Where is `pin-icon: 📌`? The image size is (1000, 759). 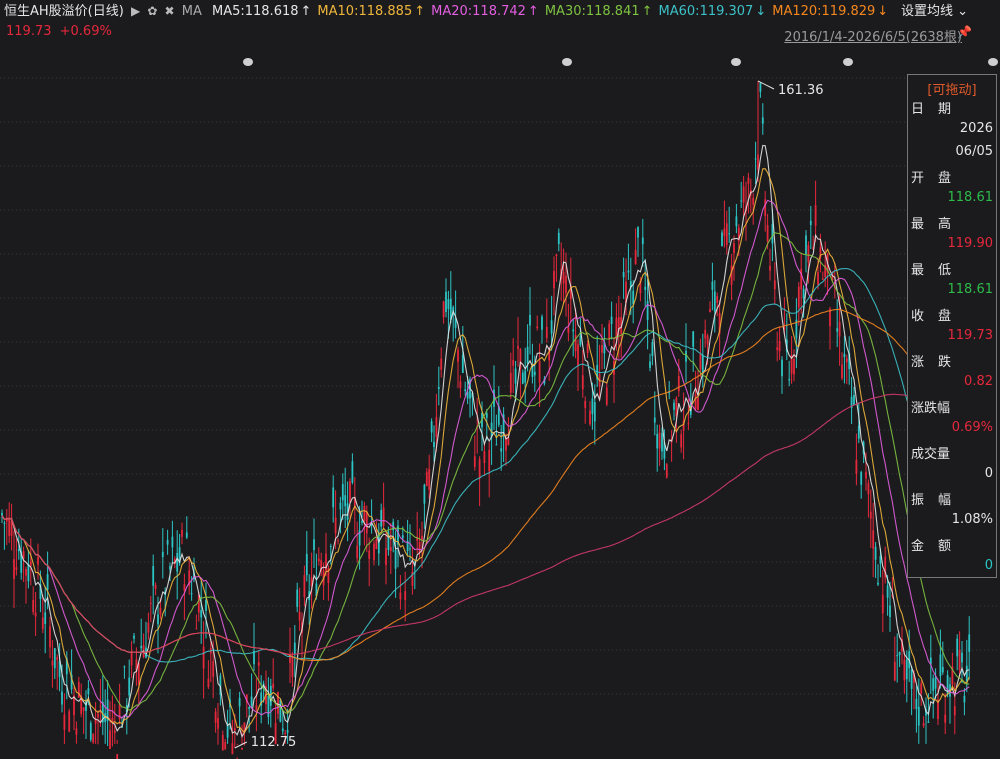
pin-icon: 📌 is located at coordinates (964, 32).